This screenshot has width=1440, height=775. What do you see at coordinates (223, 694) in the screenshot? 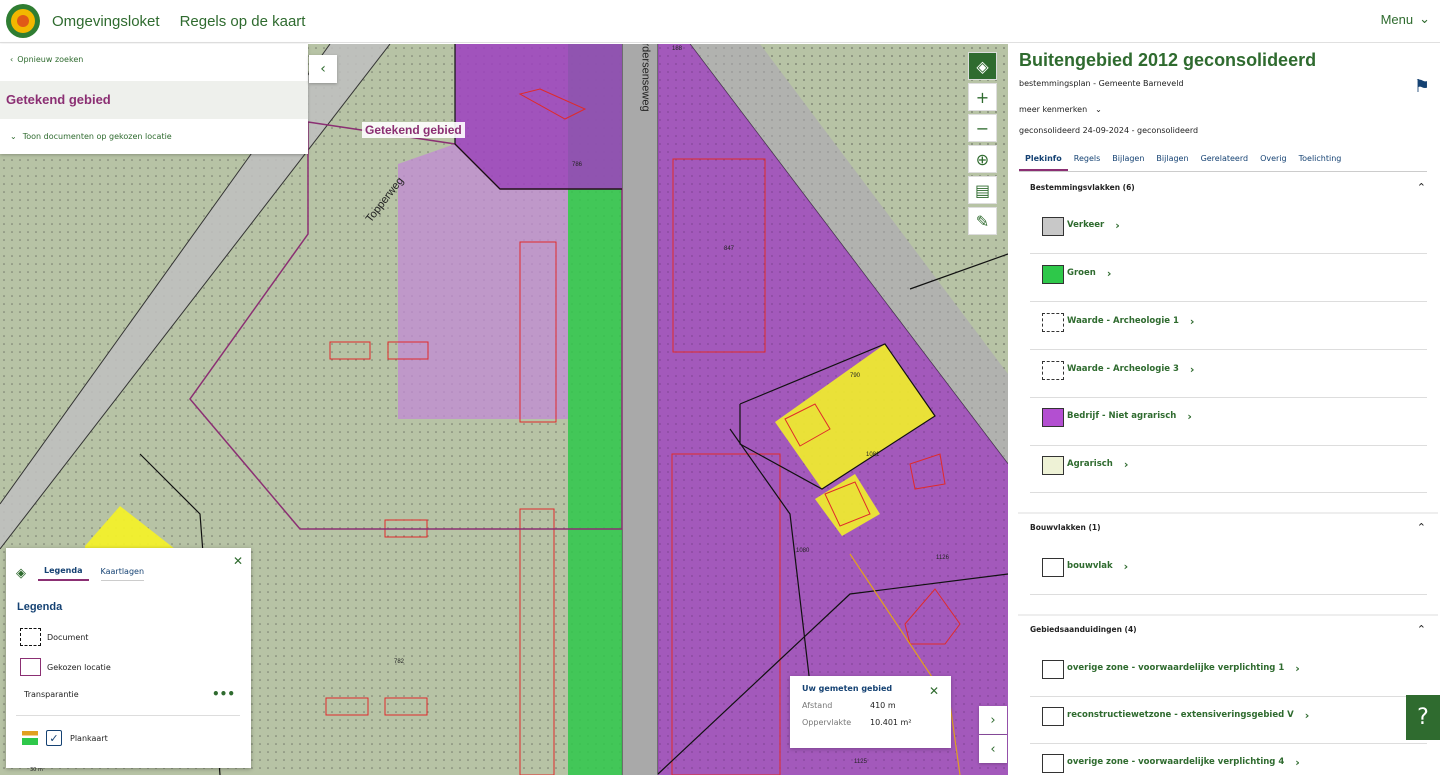
I see `more-options-icon: •••` at bounding box center [223, 694].